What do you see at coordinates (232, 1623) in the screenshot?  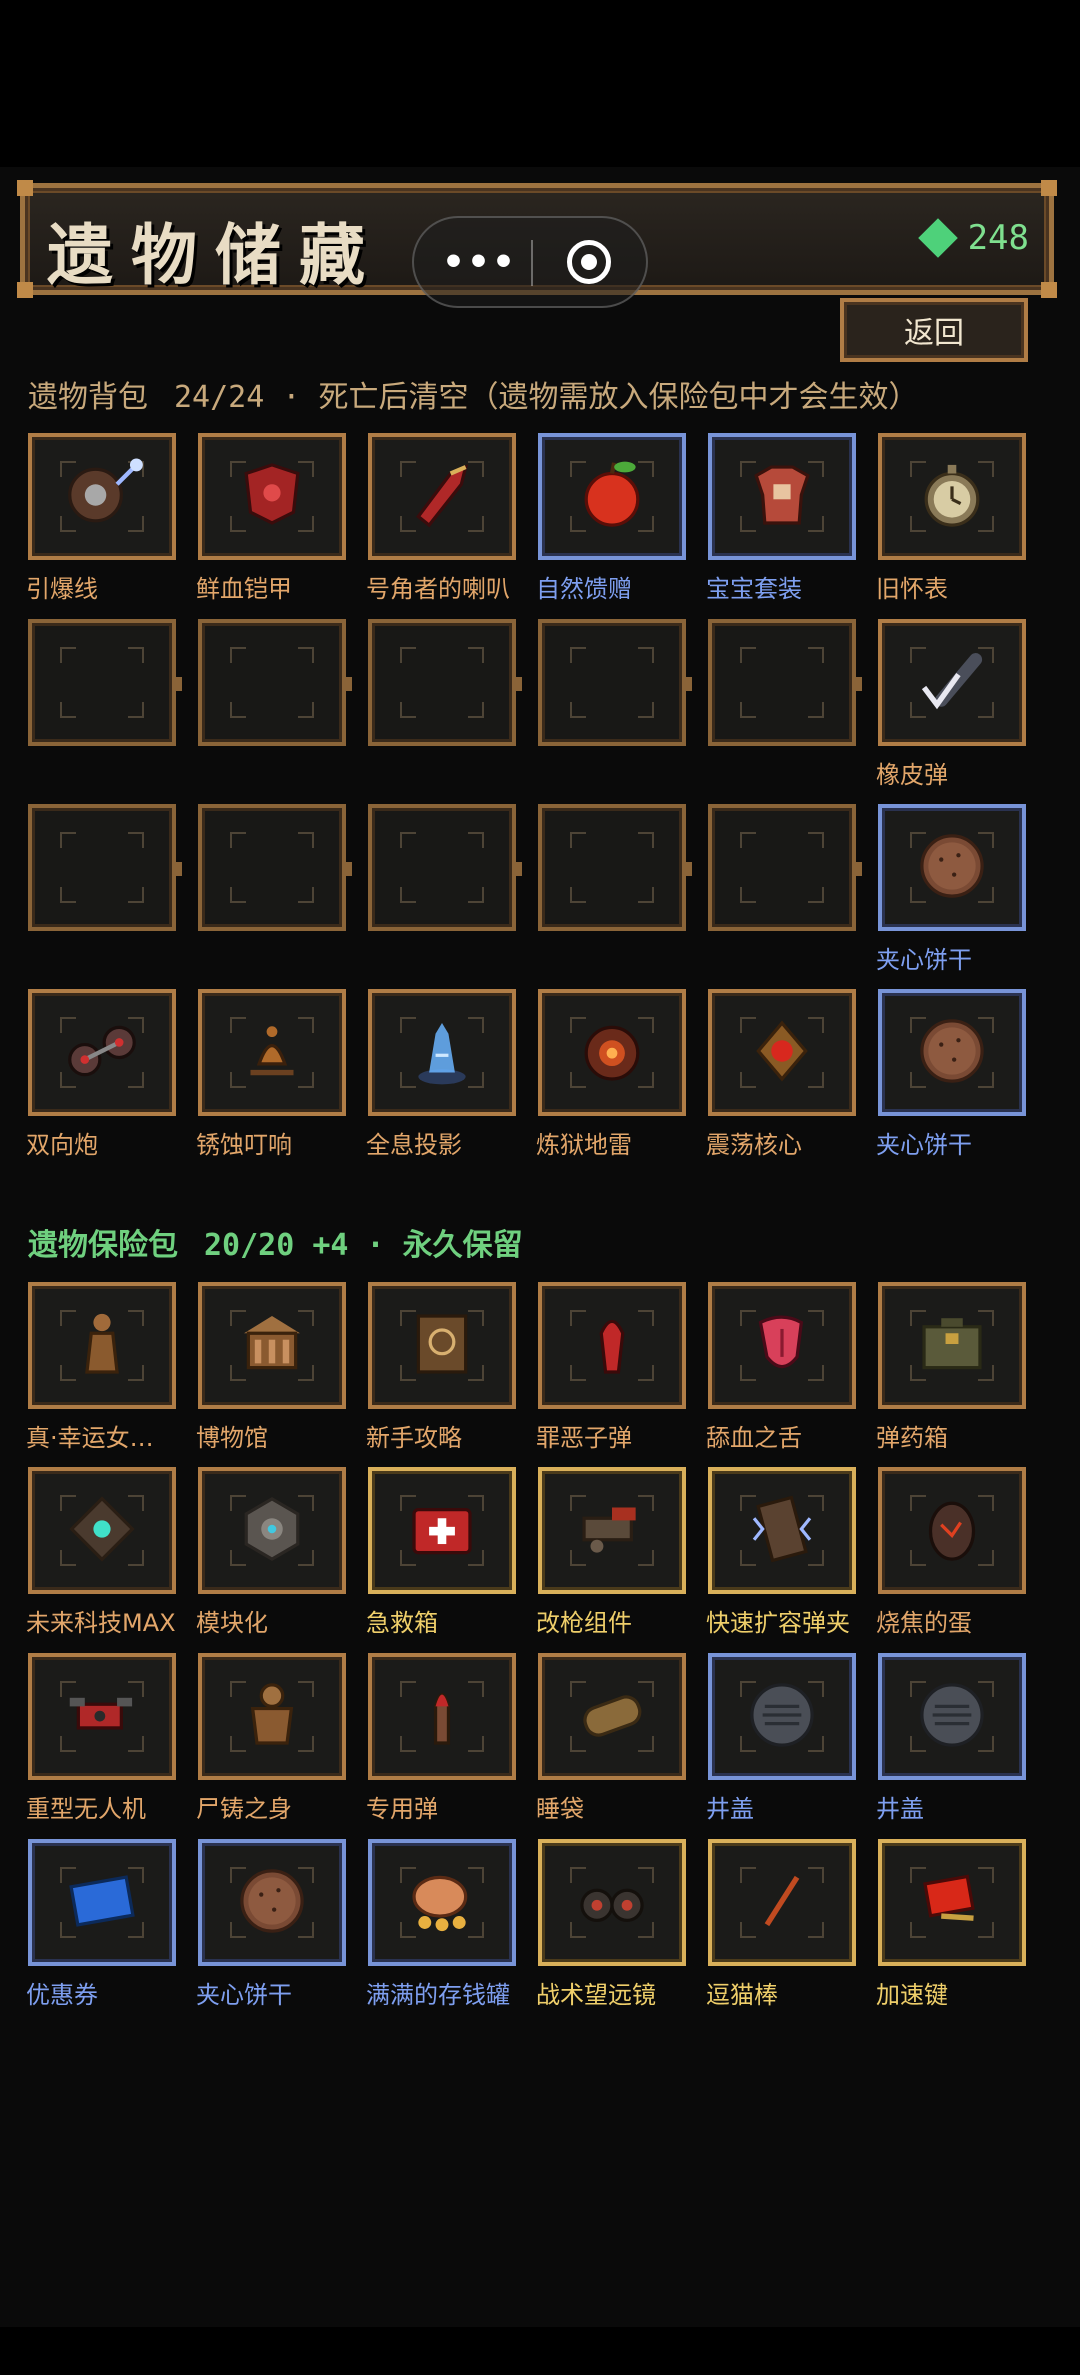 I see `relic-name-label: 模块化` at bounding box center [232, 1623].